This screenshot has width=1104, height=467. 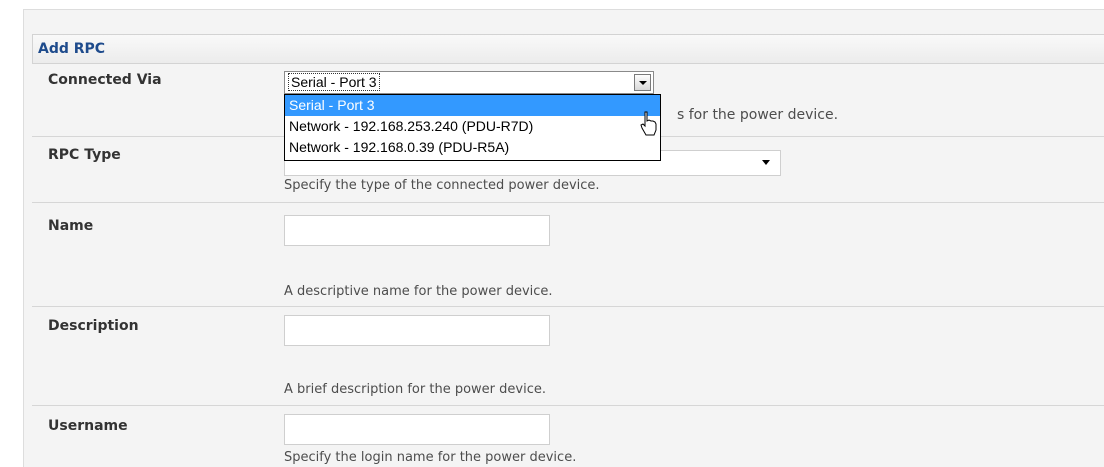 I want to click on option-network-pdu-r5a: Network - 192.168.0.39 (PDU-R5A), so click(x=472, y=147).